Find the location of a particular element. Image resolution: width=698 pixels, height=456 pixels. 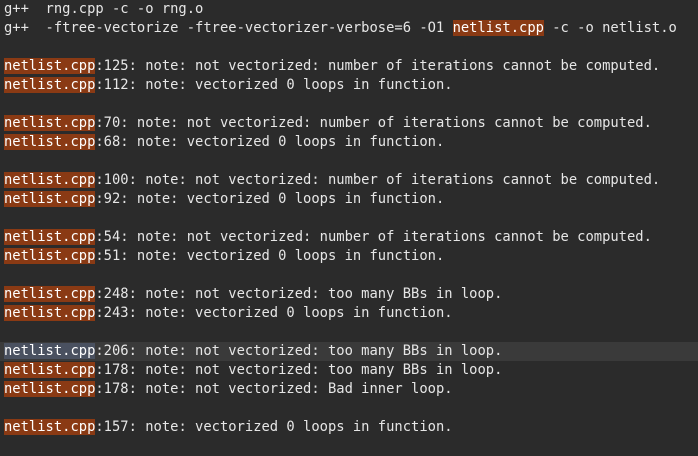

output-line: g++ rng.cpp -c -o rng.o is located at coordinates (349, 9).